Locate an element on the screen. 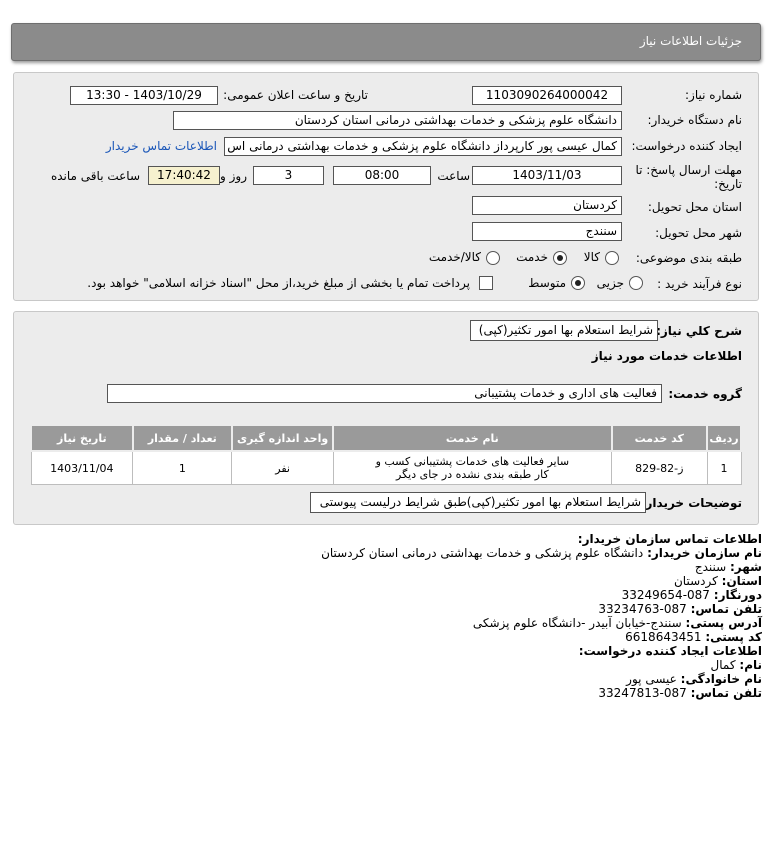 Image resolution: width=770 pixels, height=845 pixels. page-header: جزئیات اطلاعات نیاز is located at coordinates (386, 42).